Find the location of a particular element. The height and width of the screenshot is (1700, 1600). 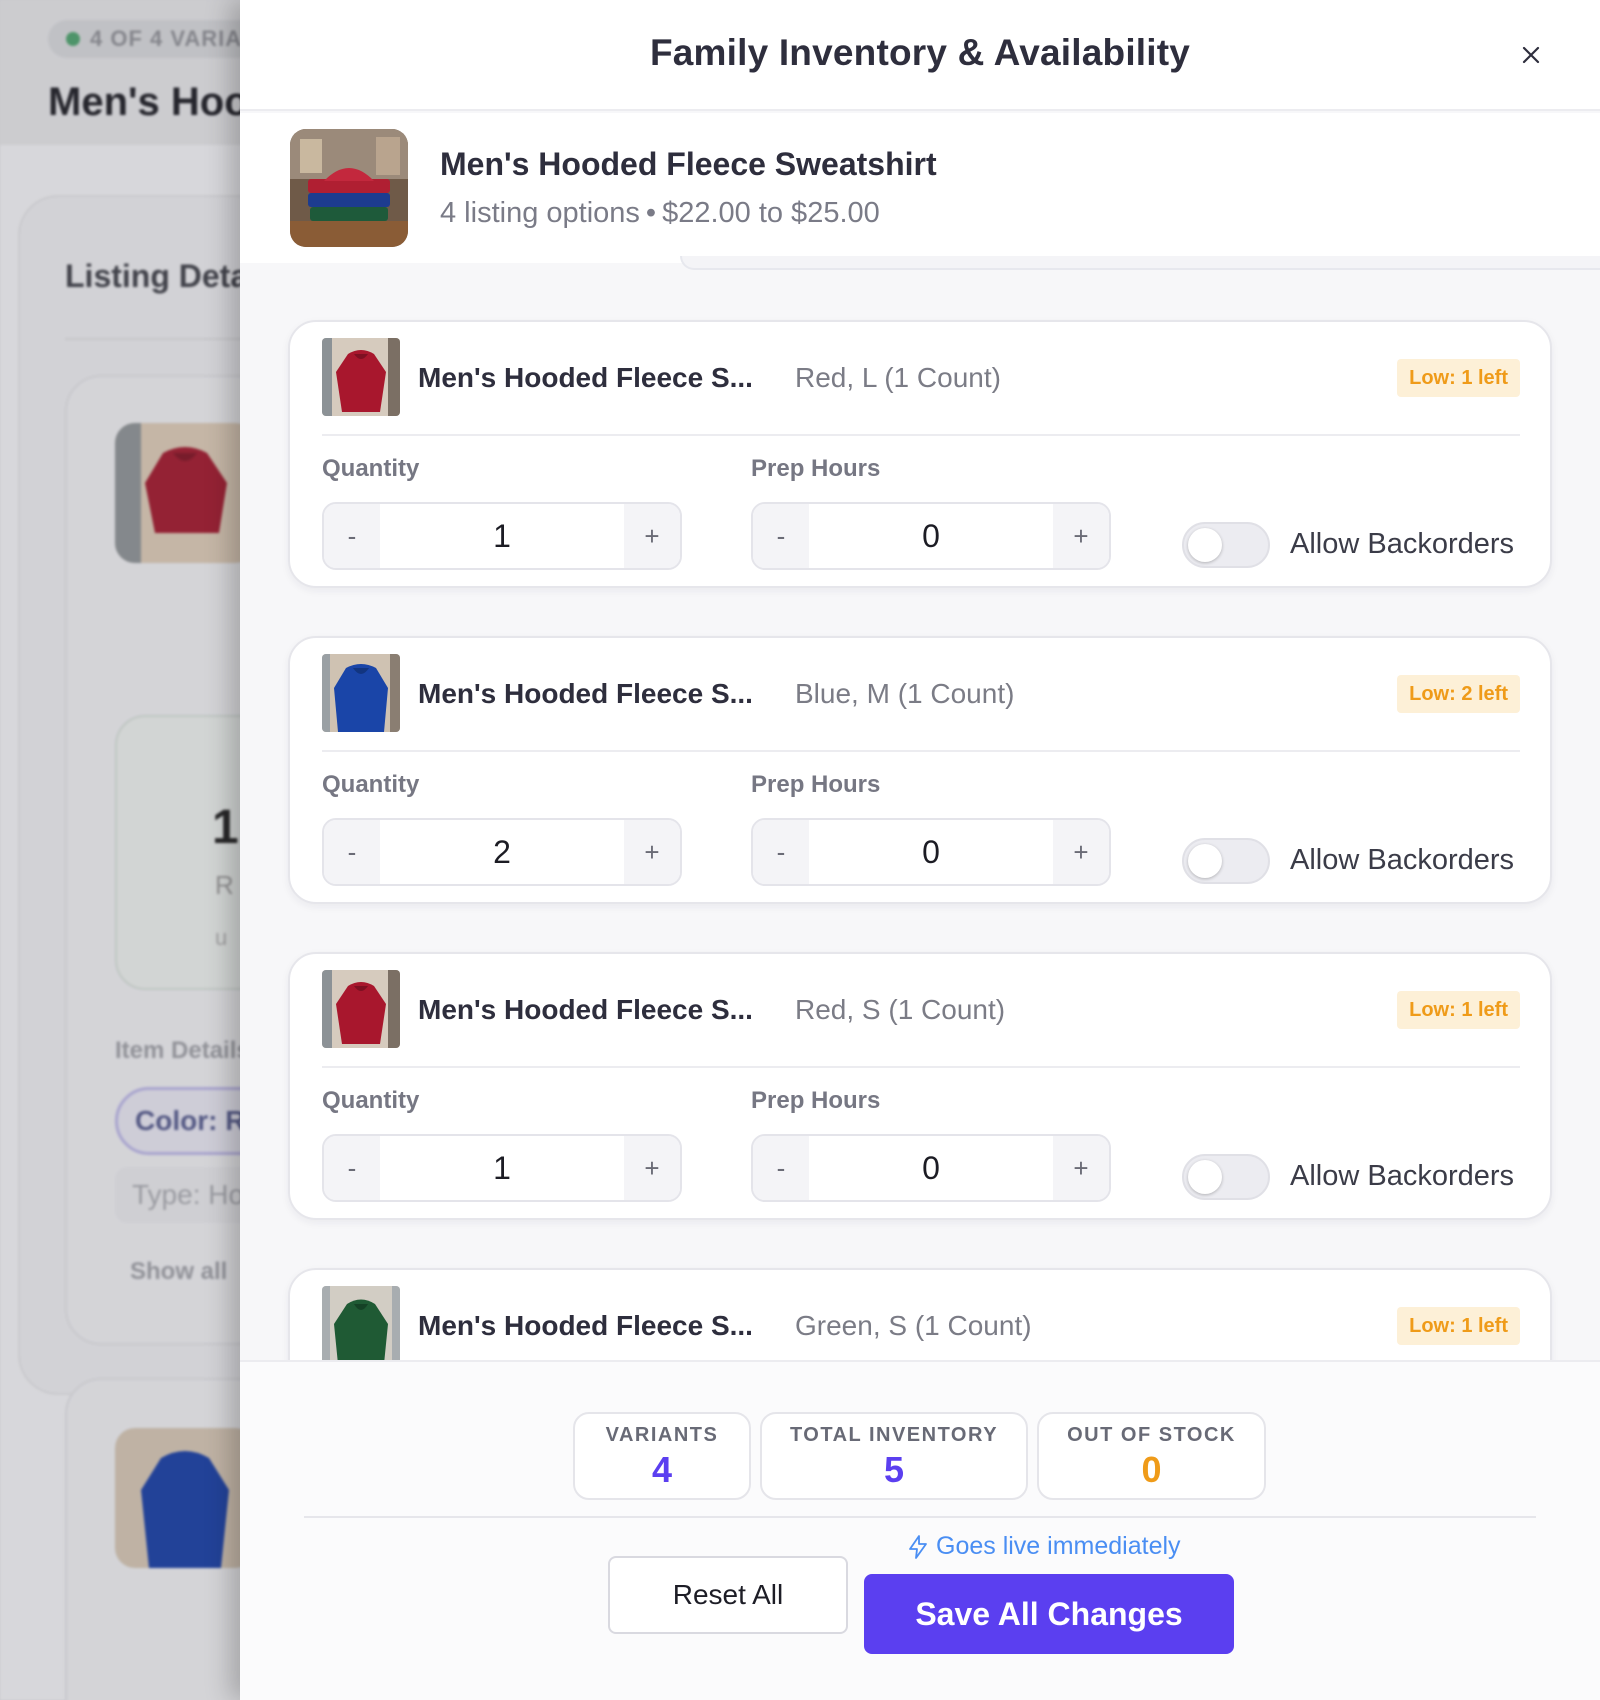

variant-options: Green, S (1 Count) is located at coordinates (913, 1325).